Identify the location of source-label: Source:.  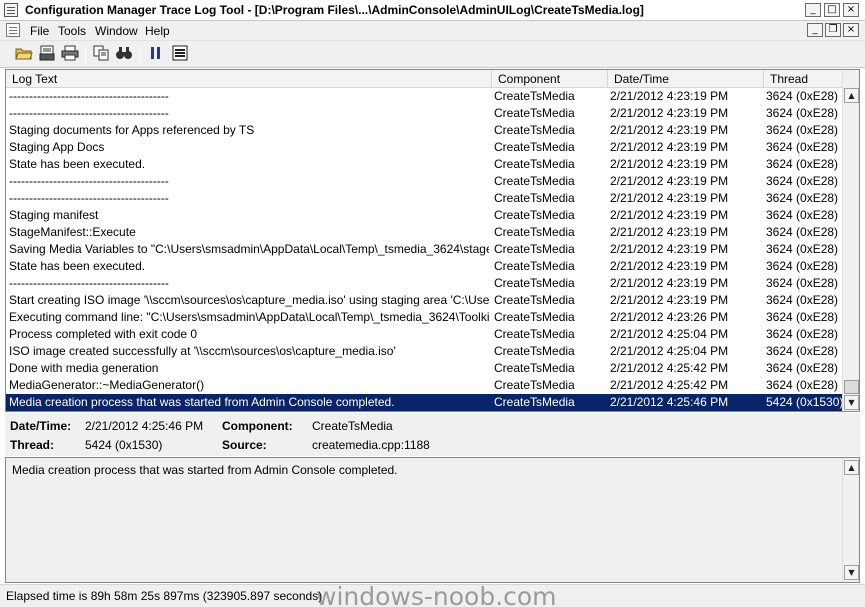
(244, 445).